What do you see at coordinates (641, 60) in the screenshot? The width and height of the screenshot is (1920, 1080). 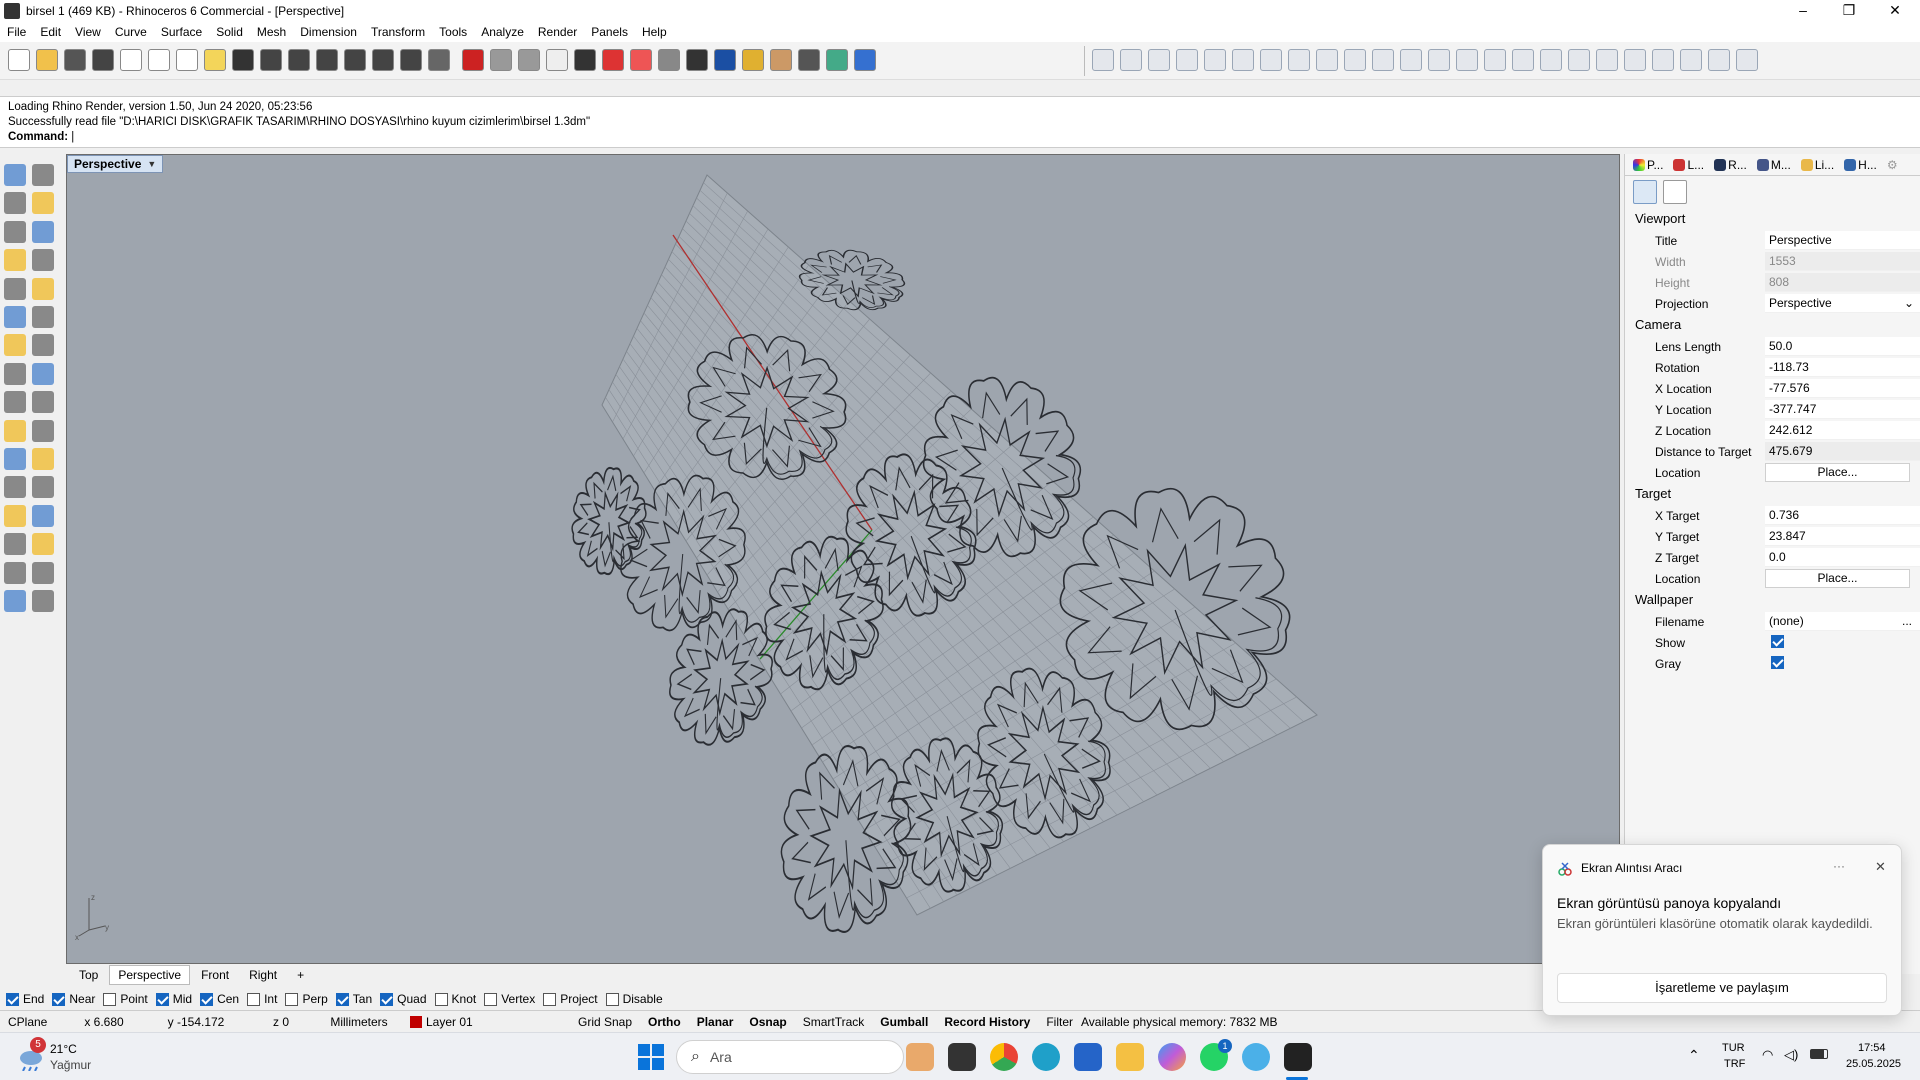 I see `color-wheel-icon` at bounding box center [641, 60].